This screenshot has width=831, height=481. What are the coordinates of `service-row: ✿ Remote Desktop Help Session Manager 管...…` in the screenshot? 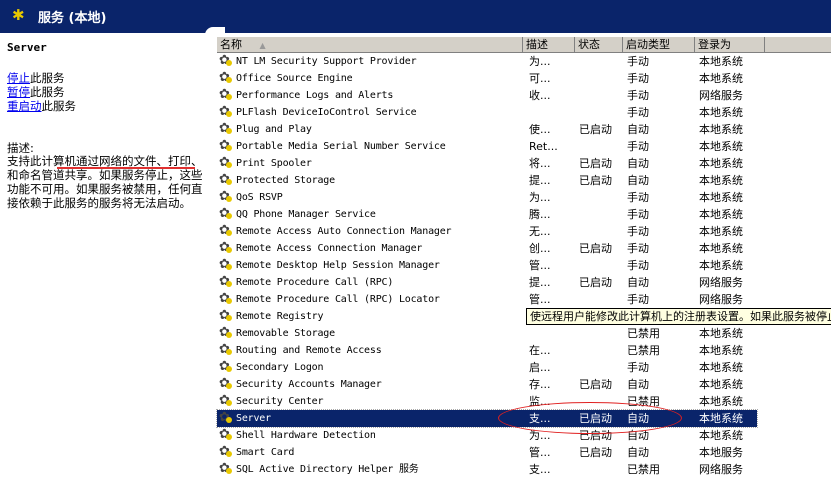 It's located at (487, 265).